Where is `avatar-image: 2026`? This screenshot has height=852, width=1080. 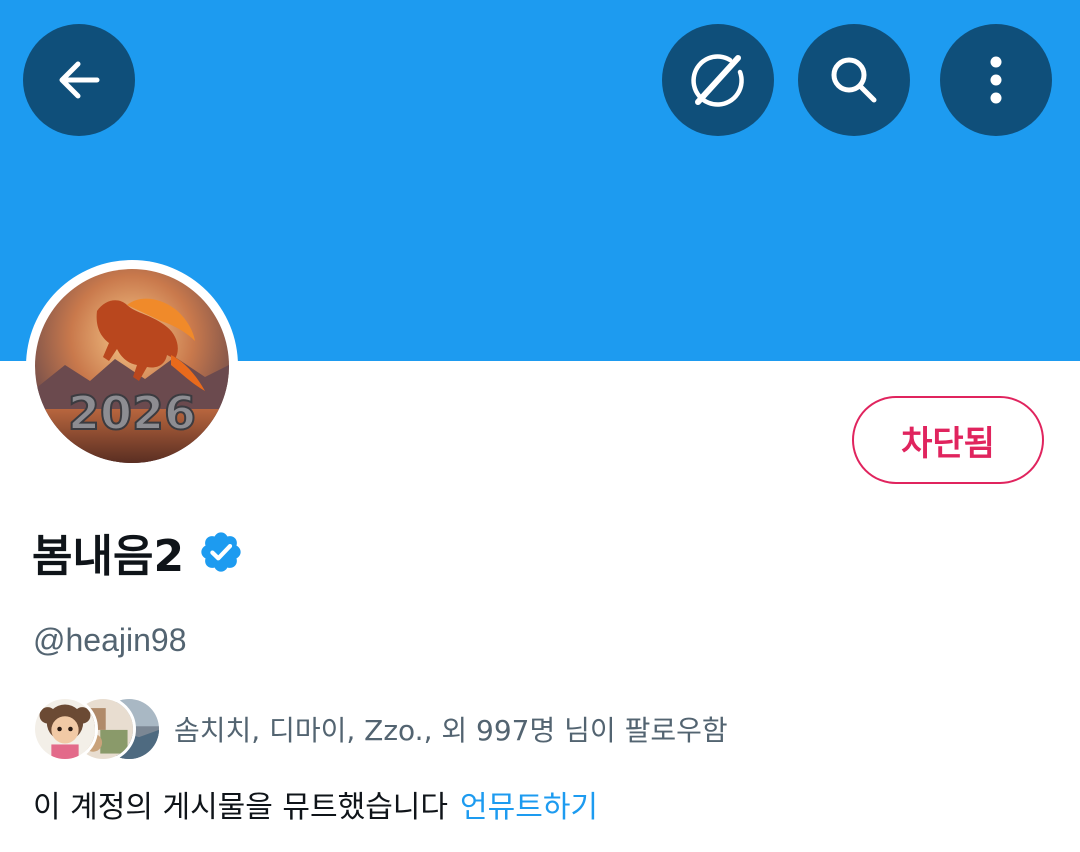
avatar-image: 2026 is located at coordinates (132, 366).